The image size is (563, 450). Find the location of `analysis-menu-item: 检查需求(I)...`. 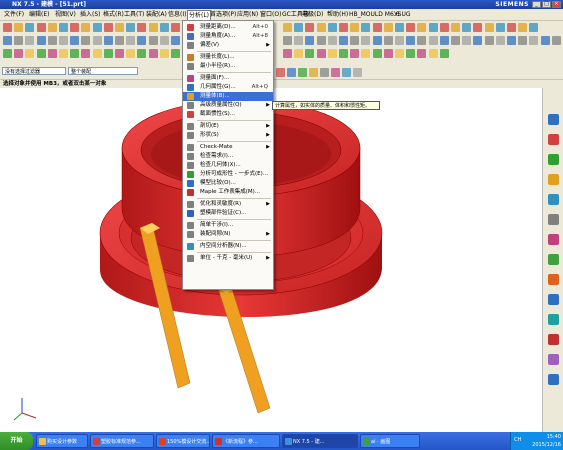

analysis-menu-item: 检查需求(I)... is located at coordinates (228, 156).